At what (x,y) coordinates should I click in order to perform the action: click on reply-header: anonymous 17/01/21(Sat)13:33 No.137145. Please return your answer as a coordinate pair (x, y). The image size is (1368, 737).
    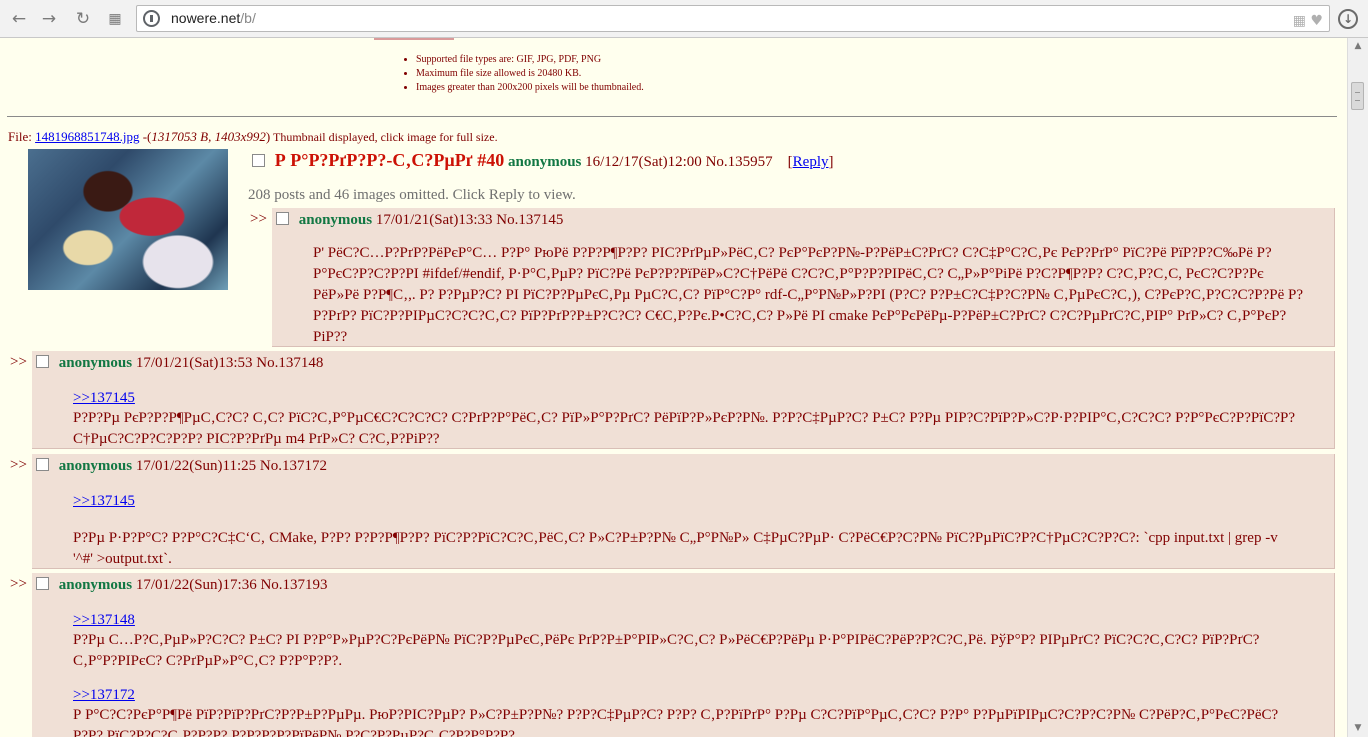
    Looking at the image, I should click on (419, 220).